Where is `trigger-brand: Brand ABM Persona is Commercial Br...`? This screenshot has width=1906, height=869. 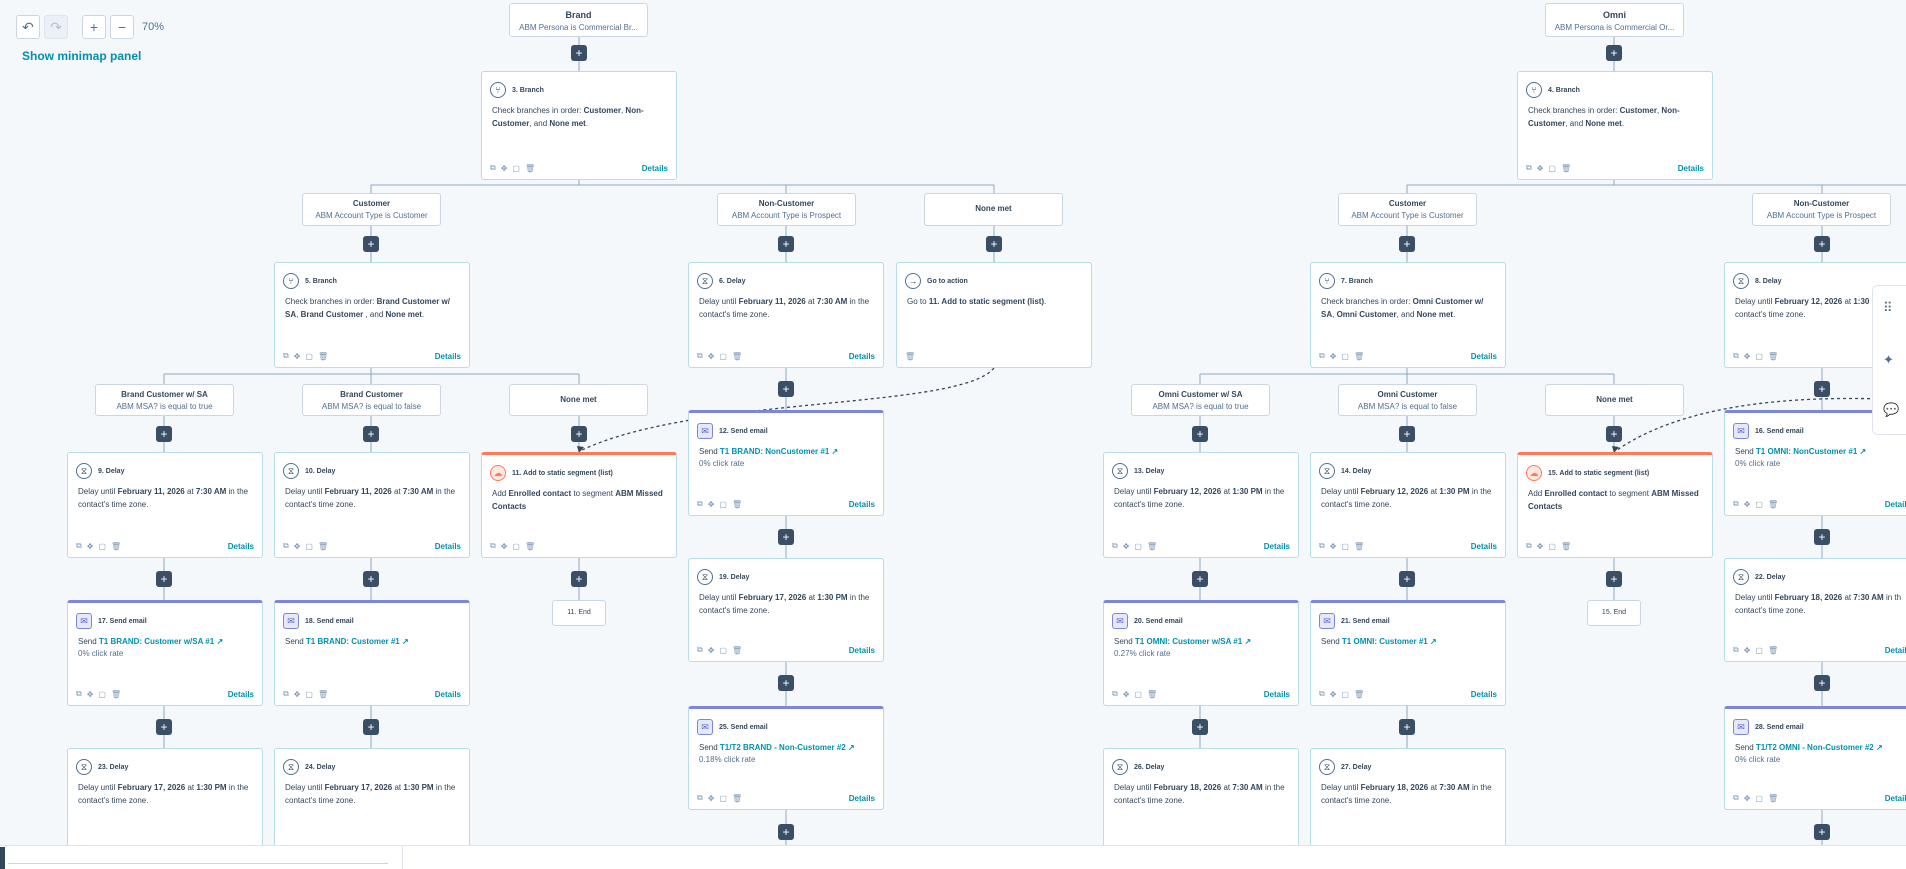
trigger-brand: Brand ABM Persona is Commercial Br... is located at coordinates (578, 20).